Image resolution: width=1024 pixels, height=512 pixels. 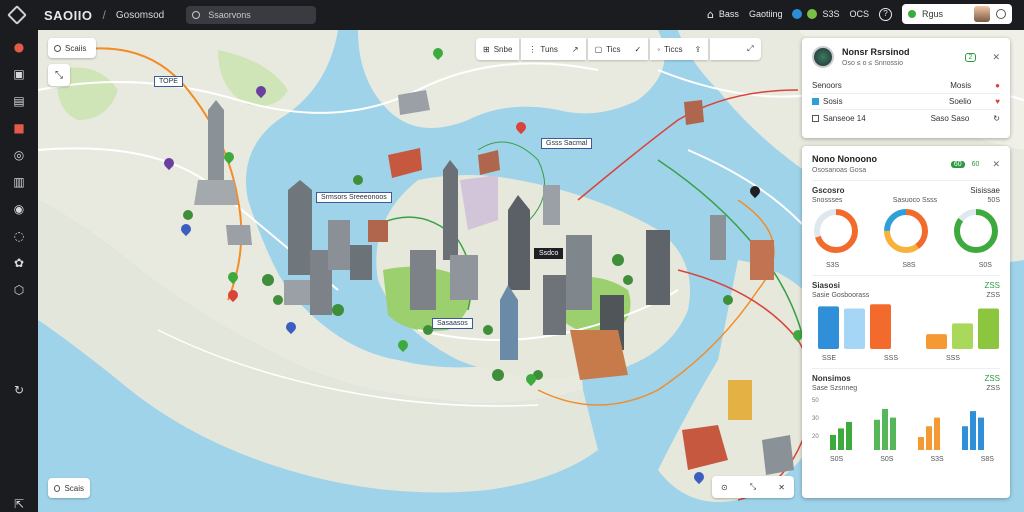 I want to click on plant-icon: ✿, so click(x=19, y=263).